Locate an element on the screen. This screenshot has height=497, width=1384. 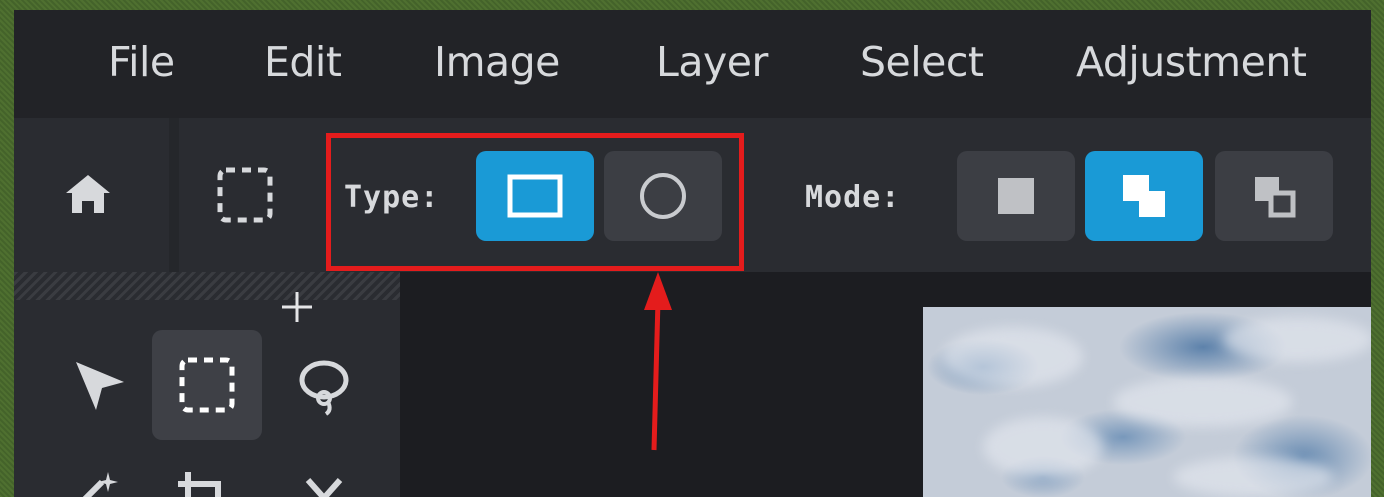
move-tool-icon is located at coordinates (100, 386).